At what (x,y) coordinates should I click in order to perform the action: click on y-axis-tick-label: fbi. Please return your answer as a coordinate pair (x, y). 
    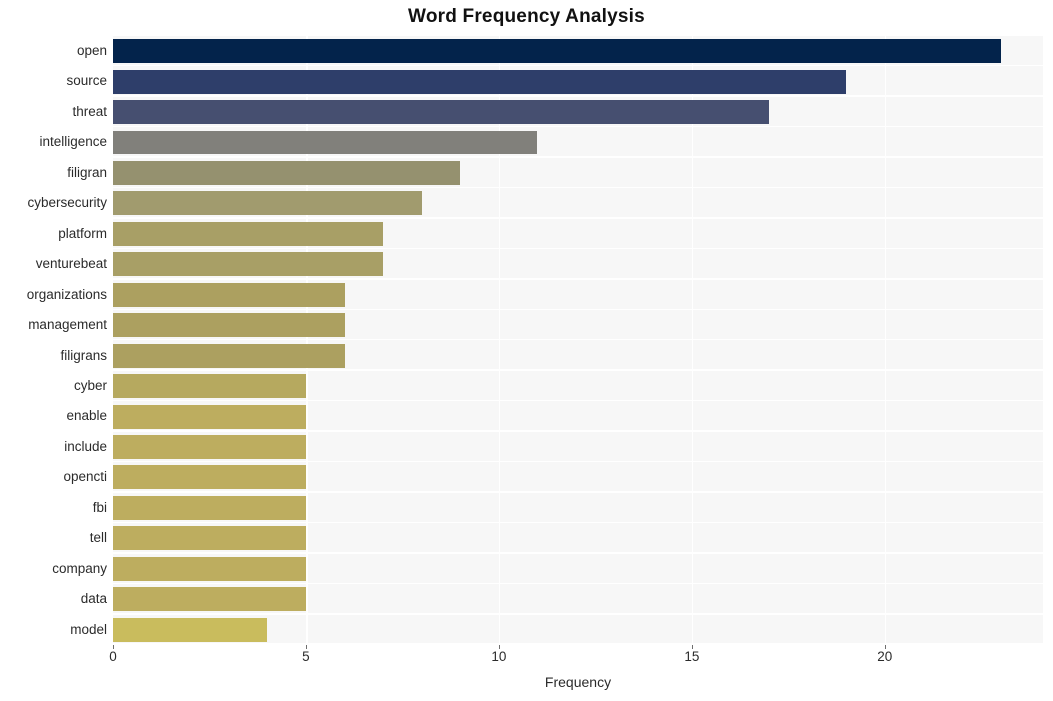
    Looking at the image, I should click on (99, 507).